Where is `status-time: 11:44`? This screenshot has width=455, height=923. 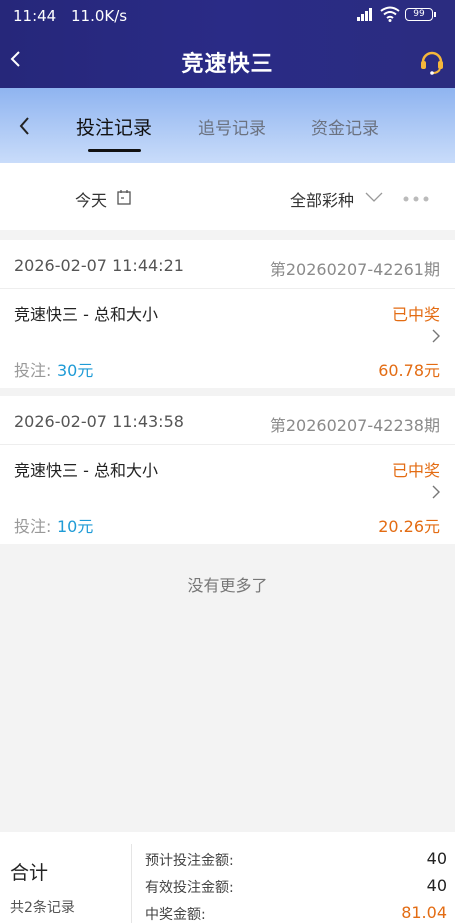 status-time: 11:44 is located at coordinates (35, 16).